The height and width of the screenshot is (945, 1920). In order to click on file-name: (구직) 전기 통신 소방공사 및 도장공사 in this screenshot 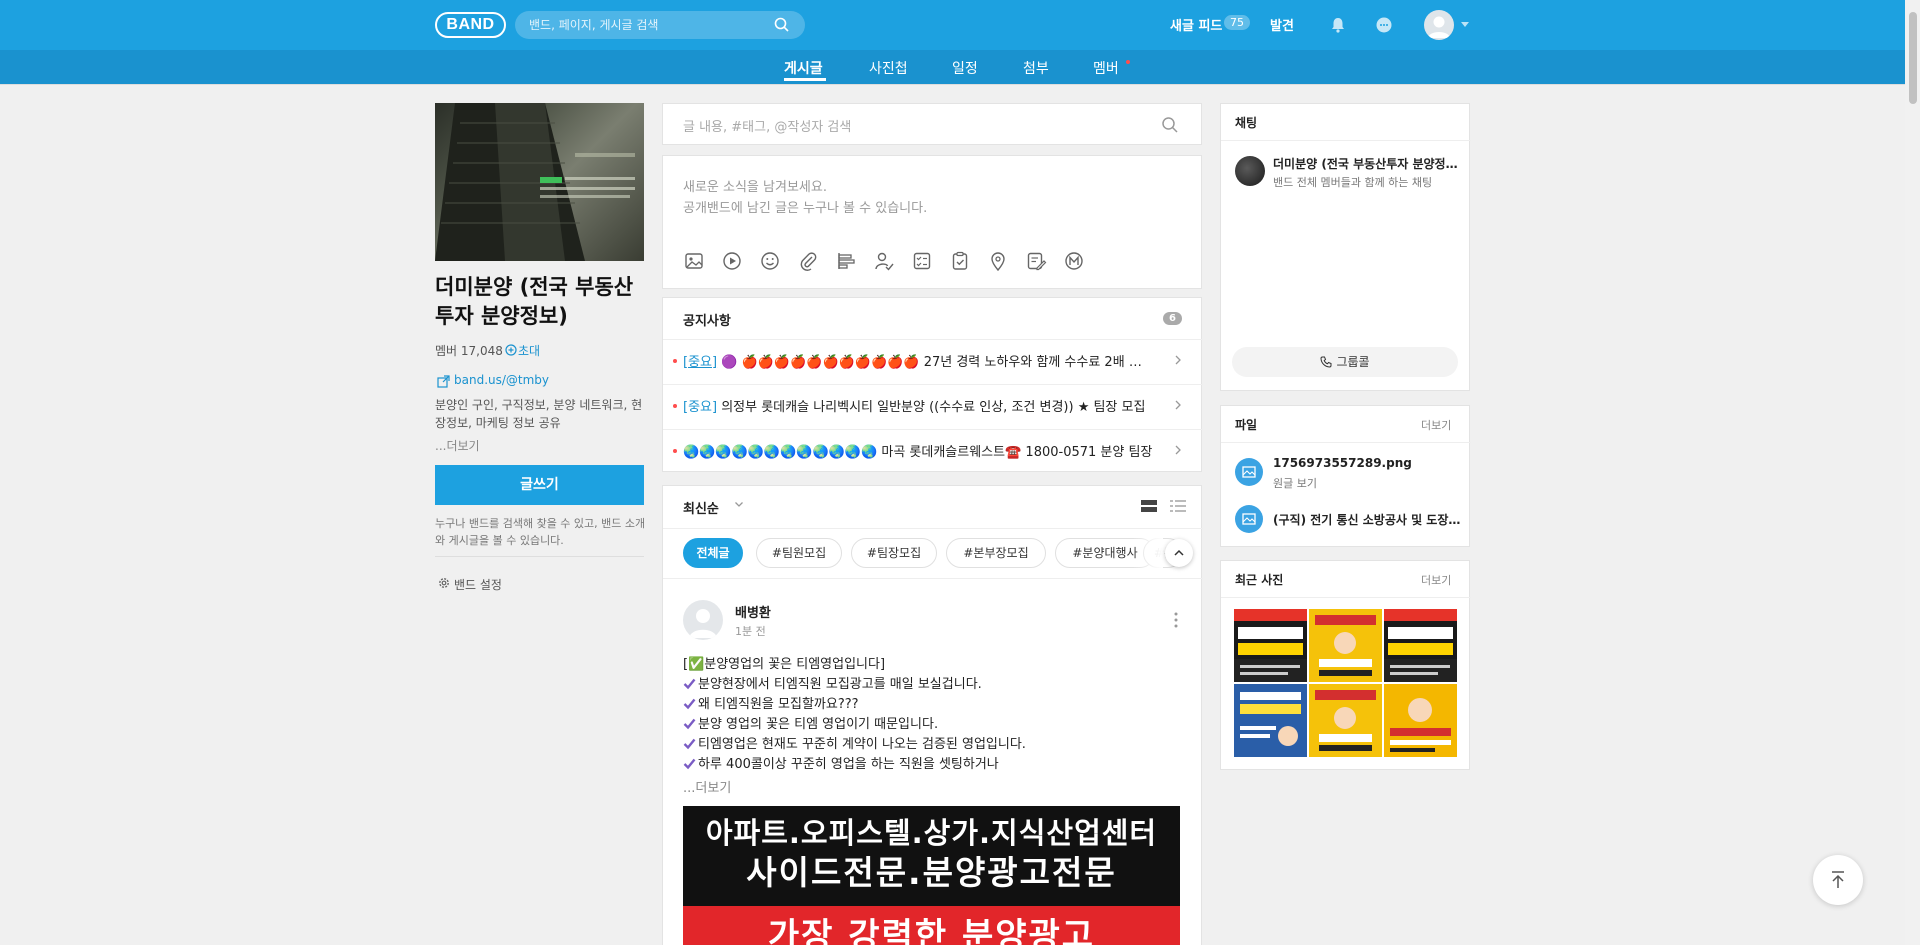, I will do `click(1367, 519)`.